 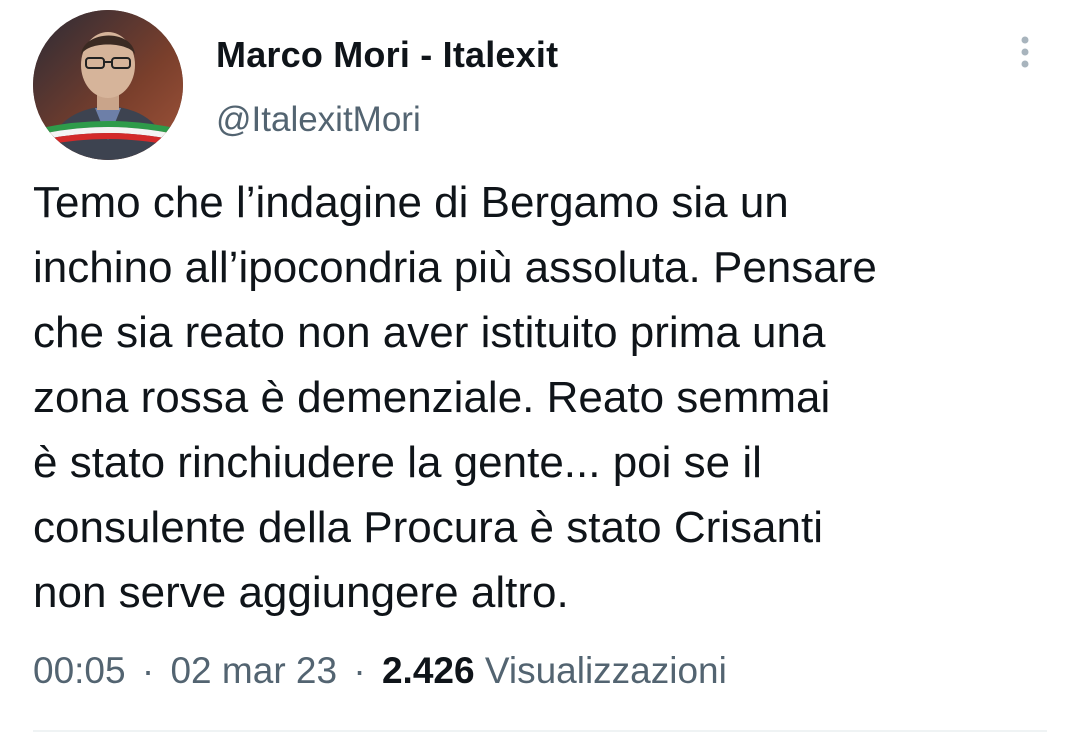 I want to click on profile-photo-icon, so click(x=108, y=85).